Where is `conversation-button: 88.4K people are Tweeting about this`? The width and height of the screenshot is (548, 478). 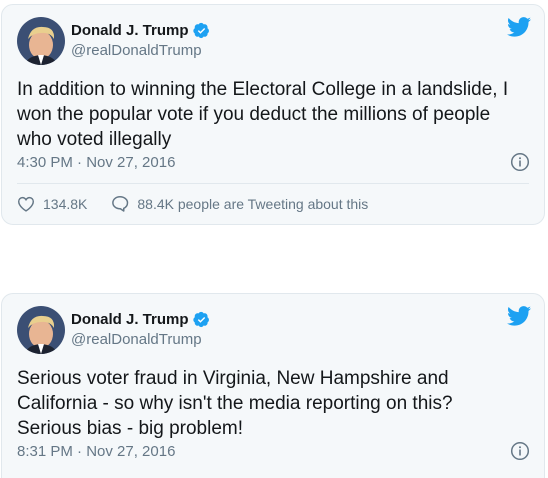
conversation-button: 88.4K people are Tweeting about this is located at coordinates (239, 203).